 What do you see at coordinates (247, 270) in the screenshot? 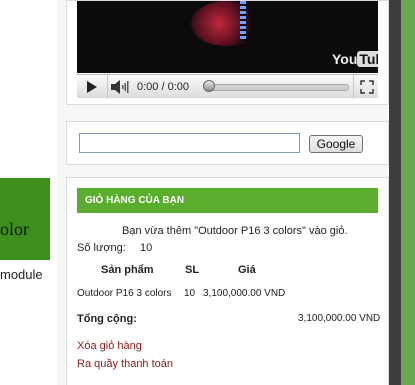
I see `cart-column-price: Giá` at bounding box center [247, 270].